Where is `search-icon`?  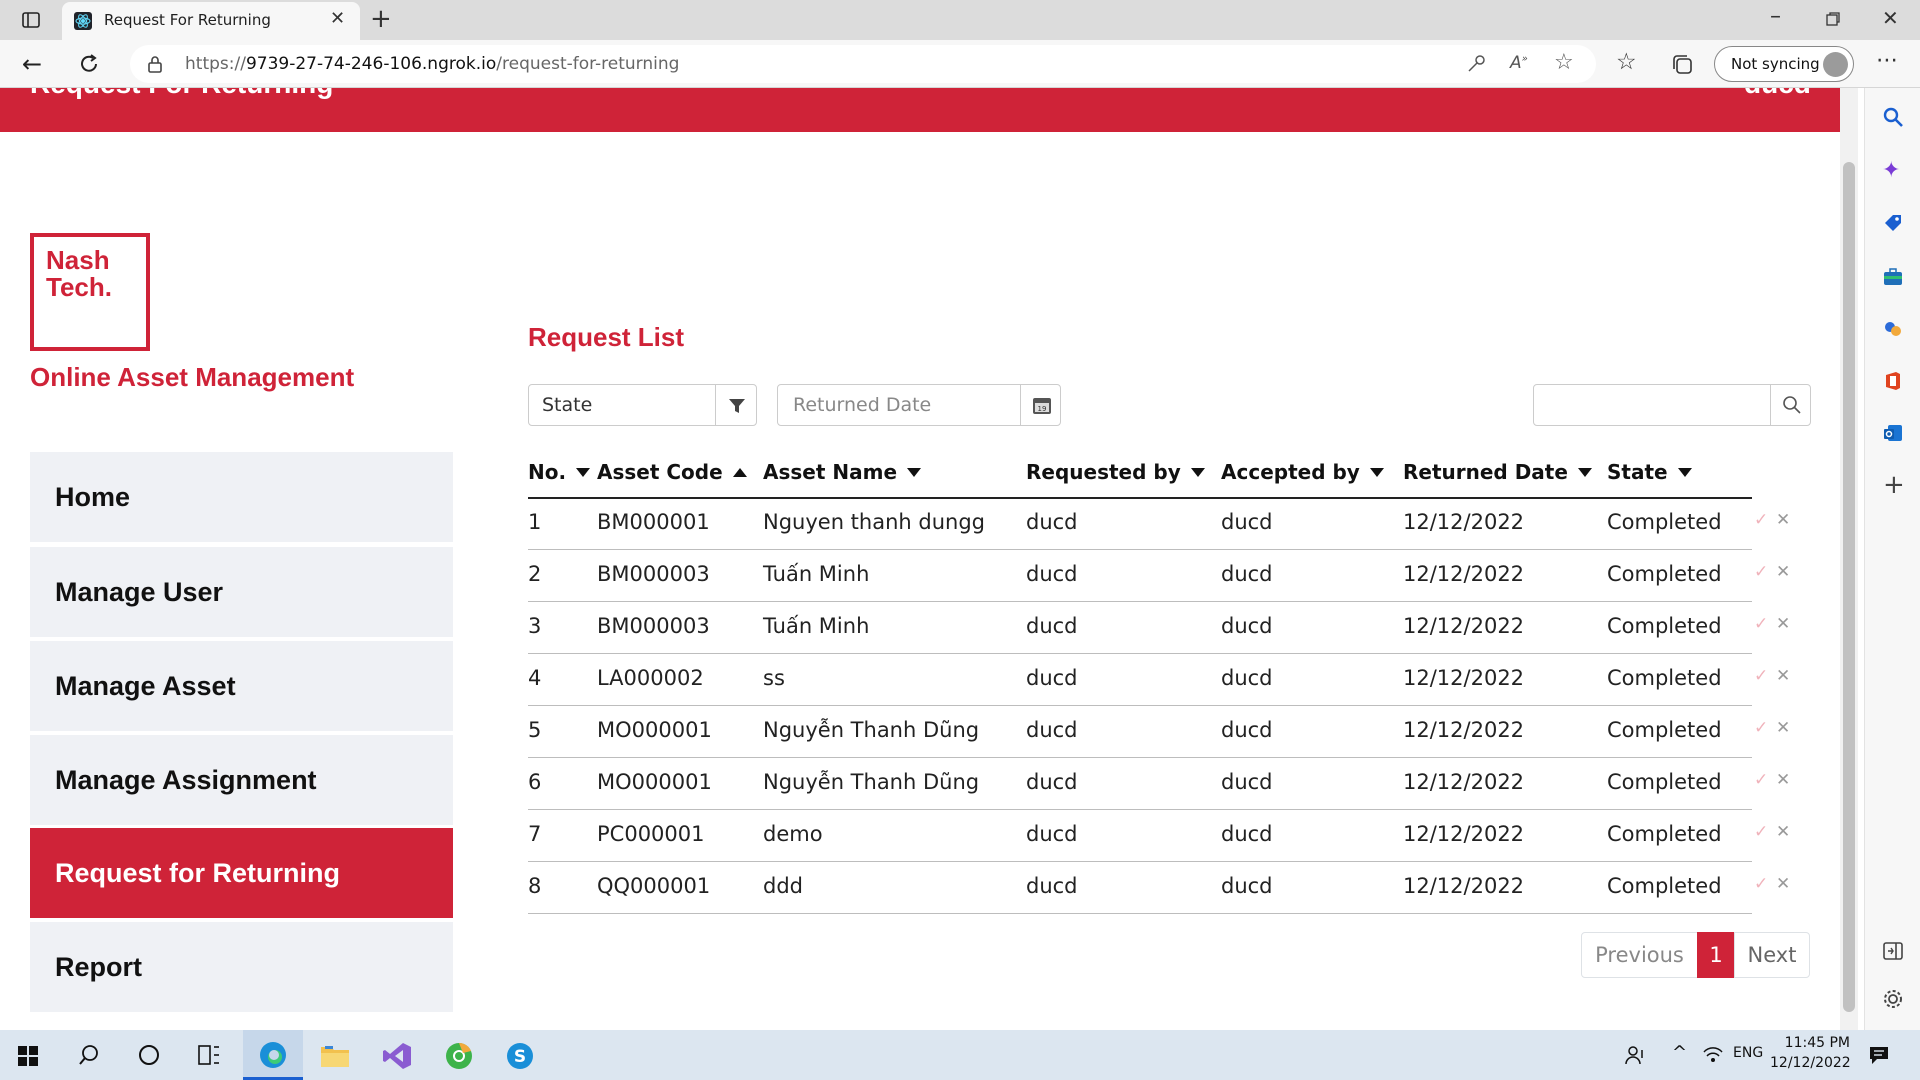 search-icon is located at coordinates (1893, 117).